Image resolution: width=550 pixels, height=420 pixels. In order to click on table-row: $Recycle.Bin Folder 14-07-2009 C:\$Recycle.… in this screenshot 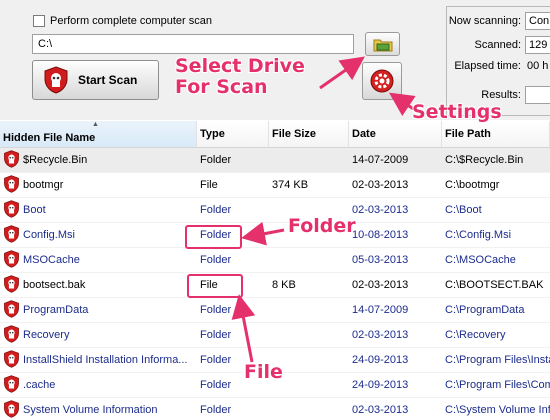, I will do `click(275, 160)`.